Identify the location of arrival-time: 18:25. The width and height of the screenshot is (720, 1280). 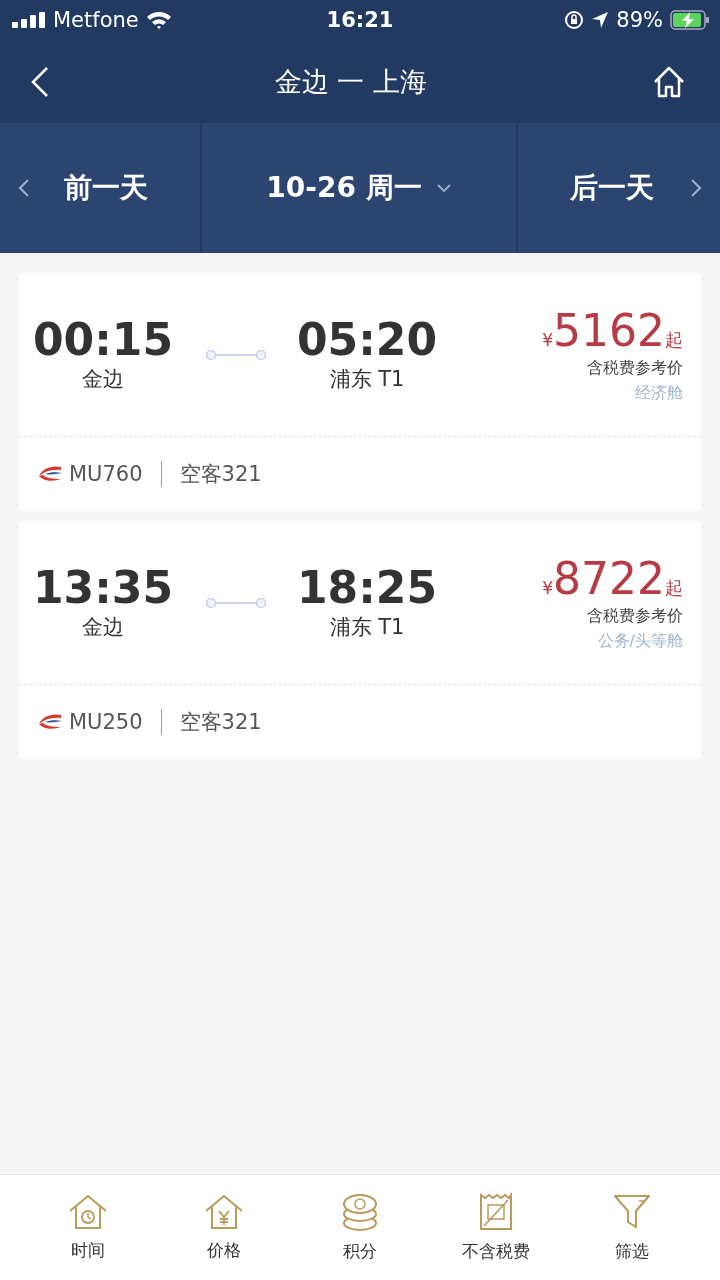
(367, 588).